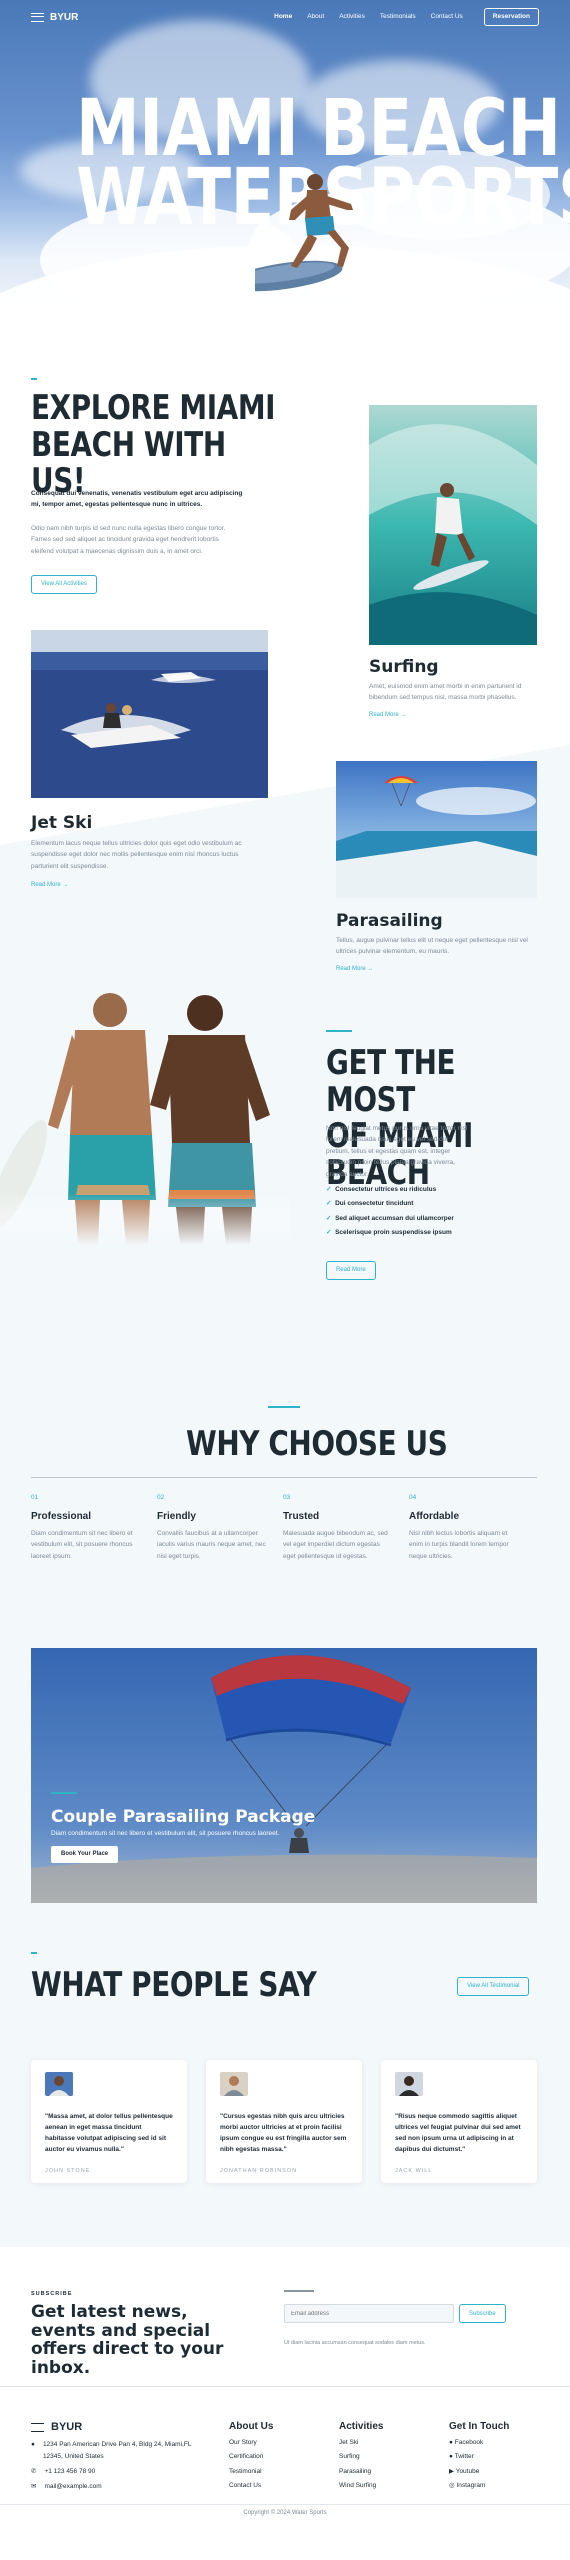  What do you see at coordinates (471, 2485) in the screenshot?
I see `instagram-label: Instagram` at bounding box center [471, 2485].